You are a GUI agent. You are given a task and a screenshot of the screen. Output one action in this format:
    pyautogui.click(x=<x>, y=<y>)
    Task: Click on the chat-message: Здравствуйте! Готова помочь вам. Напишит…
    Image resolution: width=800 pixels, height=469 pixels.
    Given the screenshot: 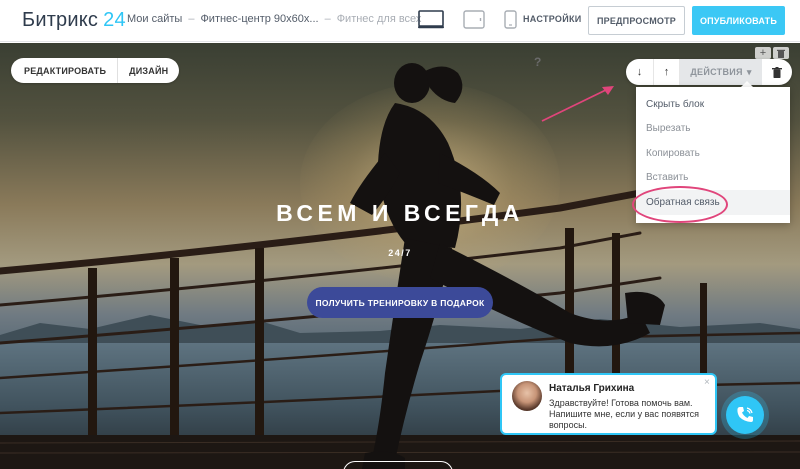 What is the action you would take?
    pyautogui.click(x=624, y=414)
    